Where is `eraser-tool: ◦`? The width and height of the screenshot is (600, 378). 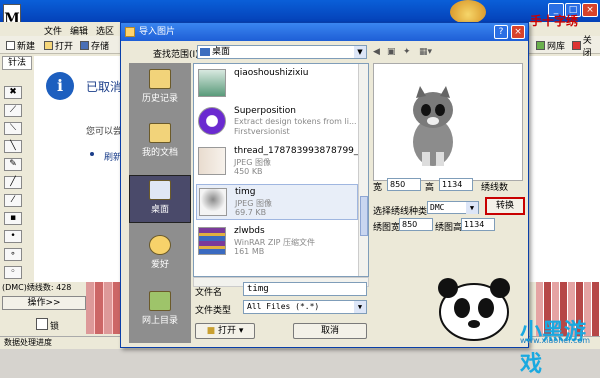 eraser-tool: ◦ is located at coordinates (13, 272).